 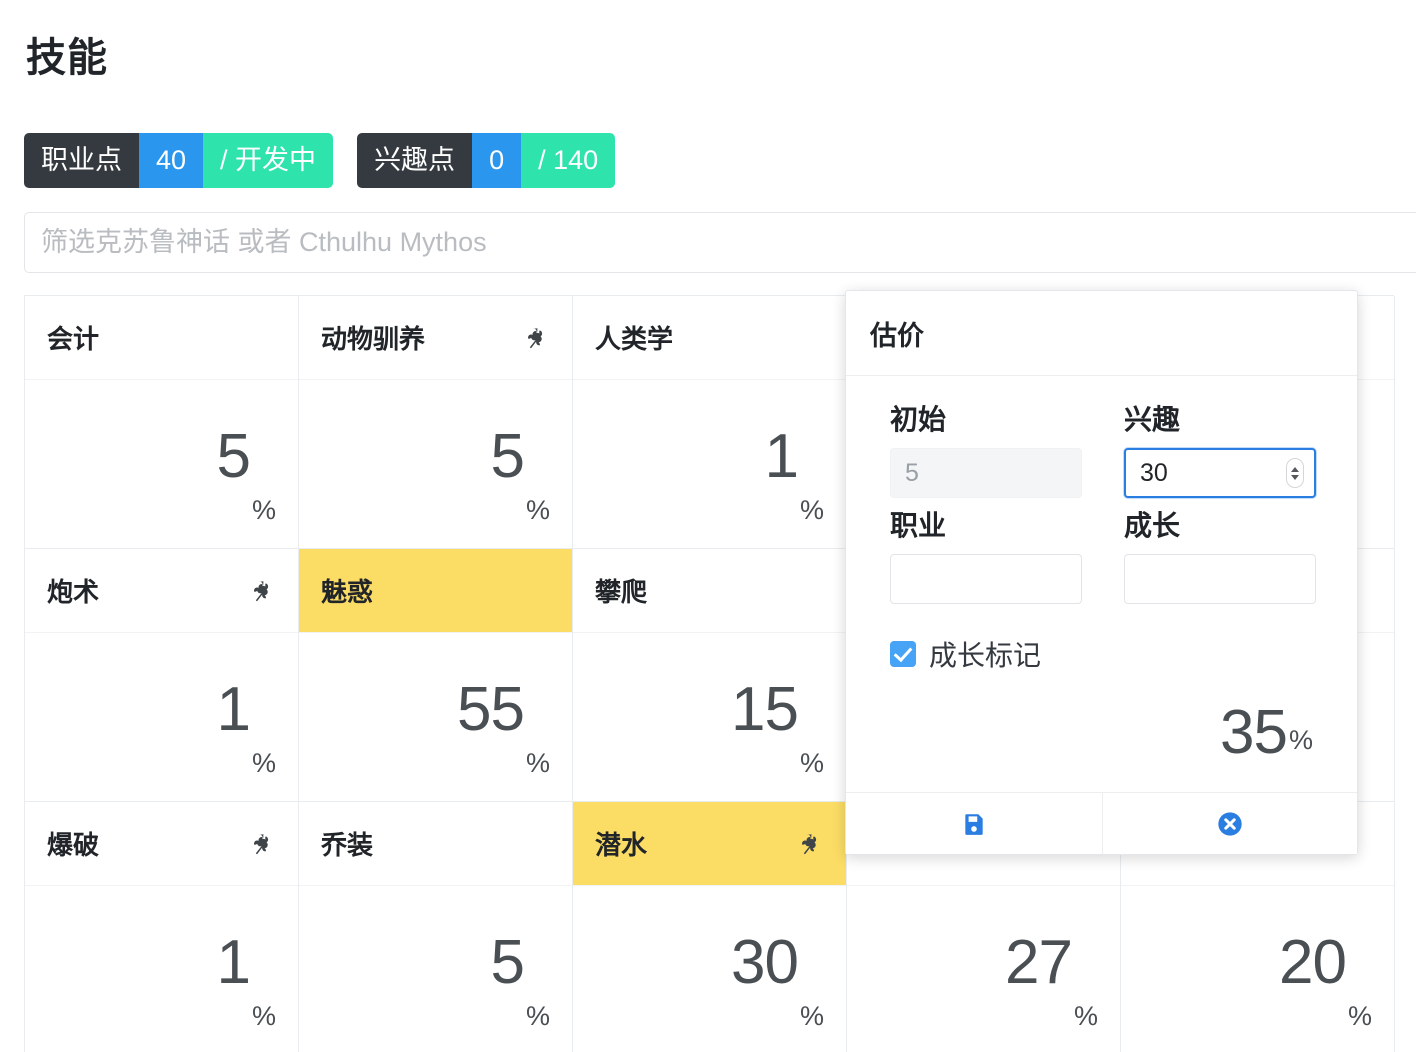 I want to click on skill-cell-header: 爆破, so click(x=161, y=844).